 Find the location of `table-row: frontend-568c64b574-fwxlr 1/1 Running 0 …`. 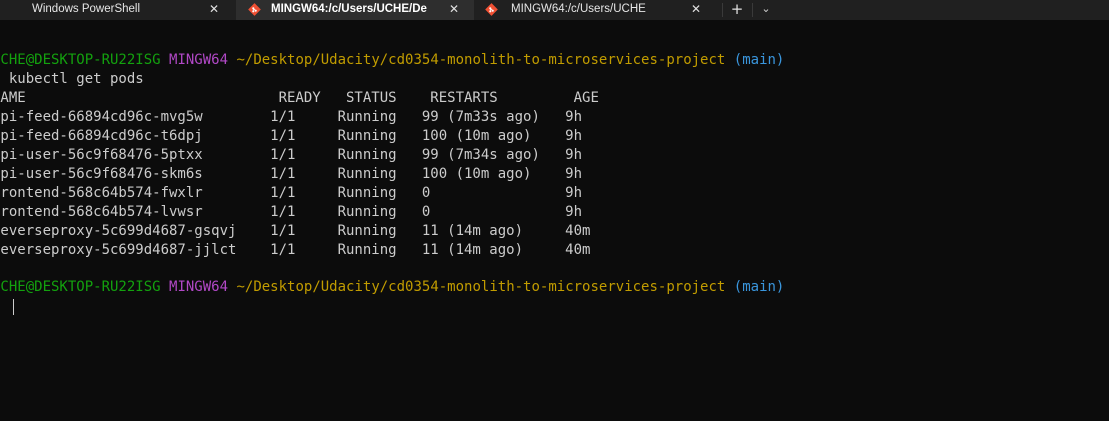

table-row: frontend-568c64b574-fwxlr 1/1 Running 0 … is located at coordinates (291, 193).